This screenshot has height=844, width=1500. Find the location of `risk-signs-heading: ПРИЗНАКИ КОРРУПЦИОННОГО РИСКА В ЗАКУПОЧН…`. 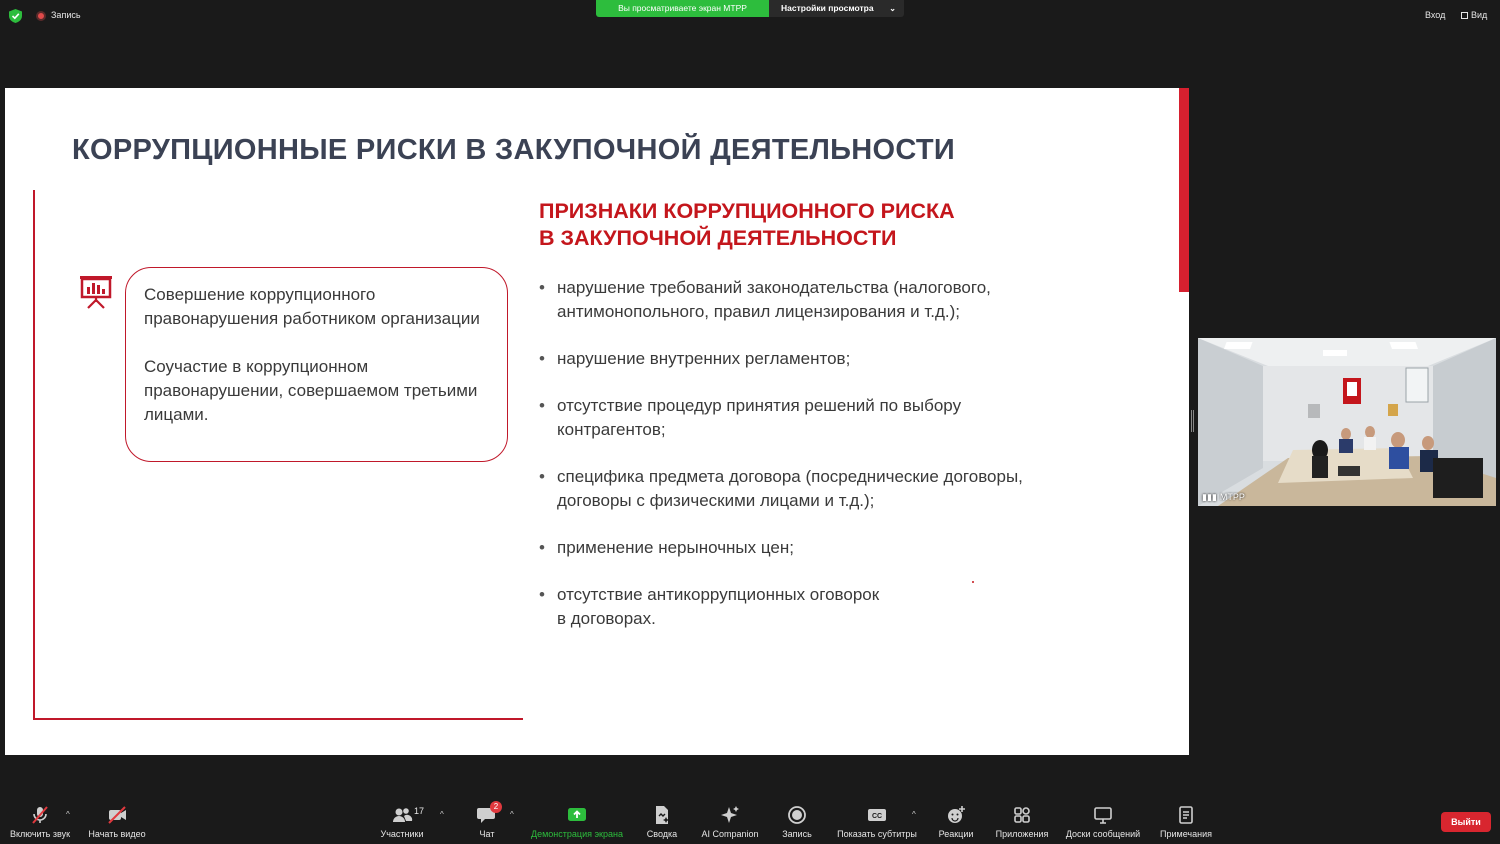

risk-signs-heading: ПРИЗНАКИ КОРРУПЦИОННОГО РИСКА В ЗАКУПОЧН… is located at coordinates (747, 225).